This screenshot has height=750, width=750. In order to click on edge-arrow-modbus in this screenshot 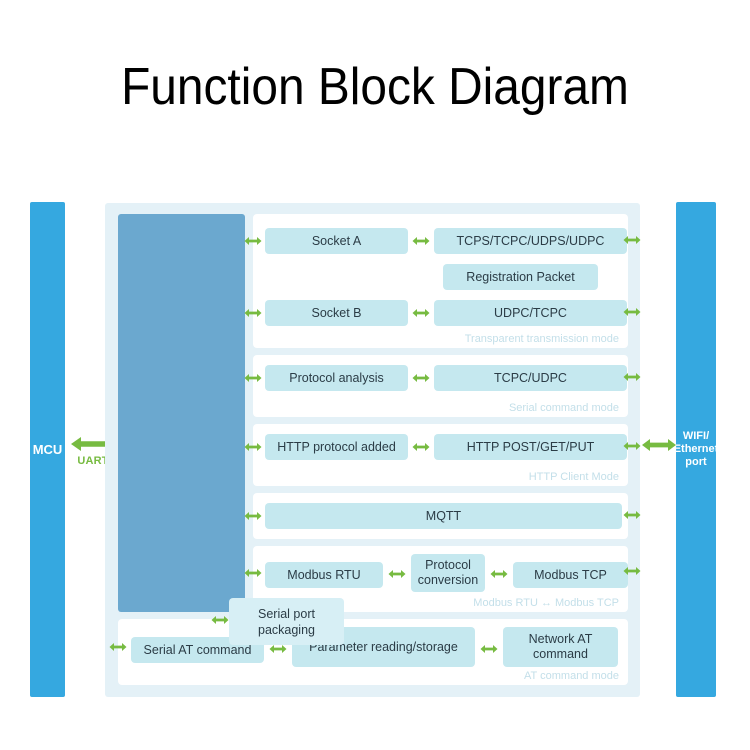, I will do `click(632, 573)`.